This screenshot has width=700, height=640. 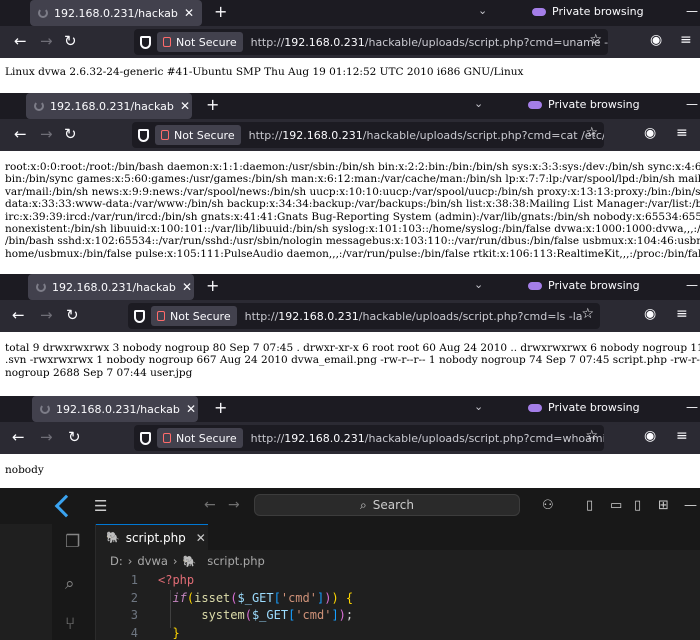 What do you see at coordinates (548, 505) in the screenshot?
I see `copilot-icon: ⚇` at bounding box center [548, 505].